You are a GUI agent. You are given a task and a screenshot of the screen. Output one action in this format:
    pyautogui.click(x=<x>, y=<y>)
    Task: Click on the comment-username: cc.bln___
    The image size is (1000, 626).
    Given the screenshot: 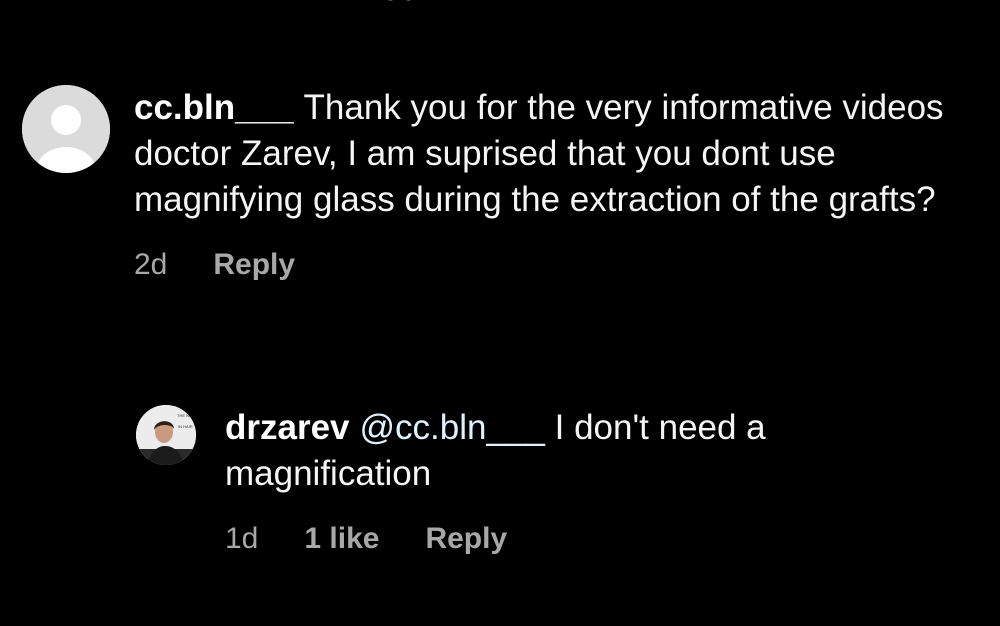 What is the action you would take?
    pyautogui.click(x=214, y=107)
    